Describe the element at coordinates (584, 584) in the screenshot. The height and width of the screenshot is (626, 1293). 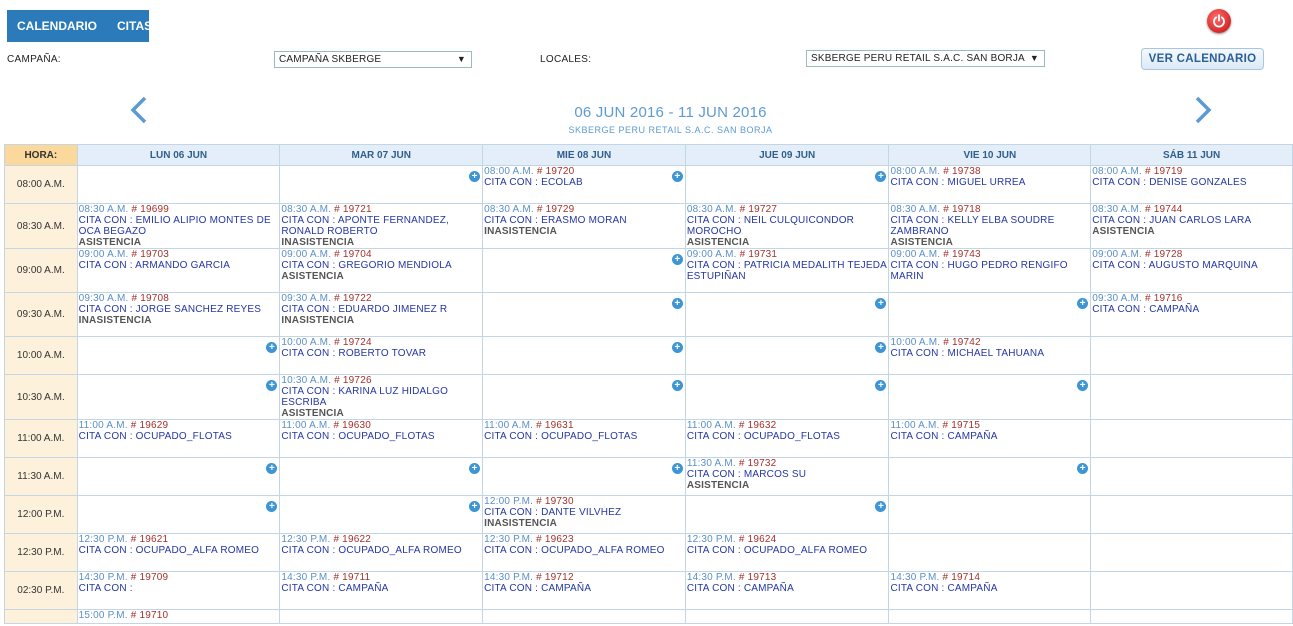
I see `appointment: 14:30 P.M. # 19712 CITA CON : CAMPAÑA` at that location.